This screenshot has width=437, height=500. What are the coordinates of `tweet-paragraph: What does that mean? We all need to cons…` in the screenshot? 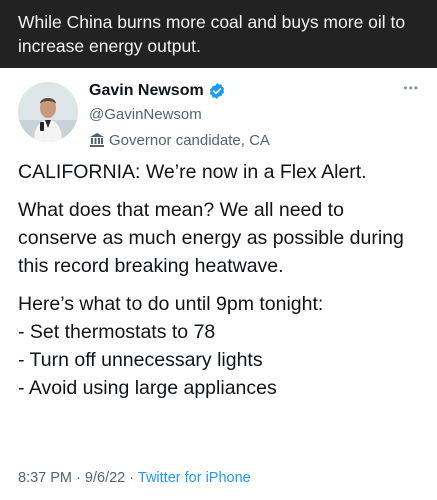 It's located at (211, 238).